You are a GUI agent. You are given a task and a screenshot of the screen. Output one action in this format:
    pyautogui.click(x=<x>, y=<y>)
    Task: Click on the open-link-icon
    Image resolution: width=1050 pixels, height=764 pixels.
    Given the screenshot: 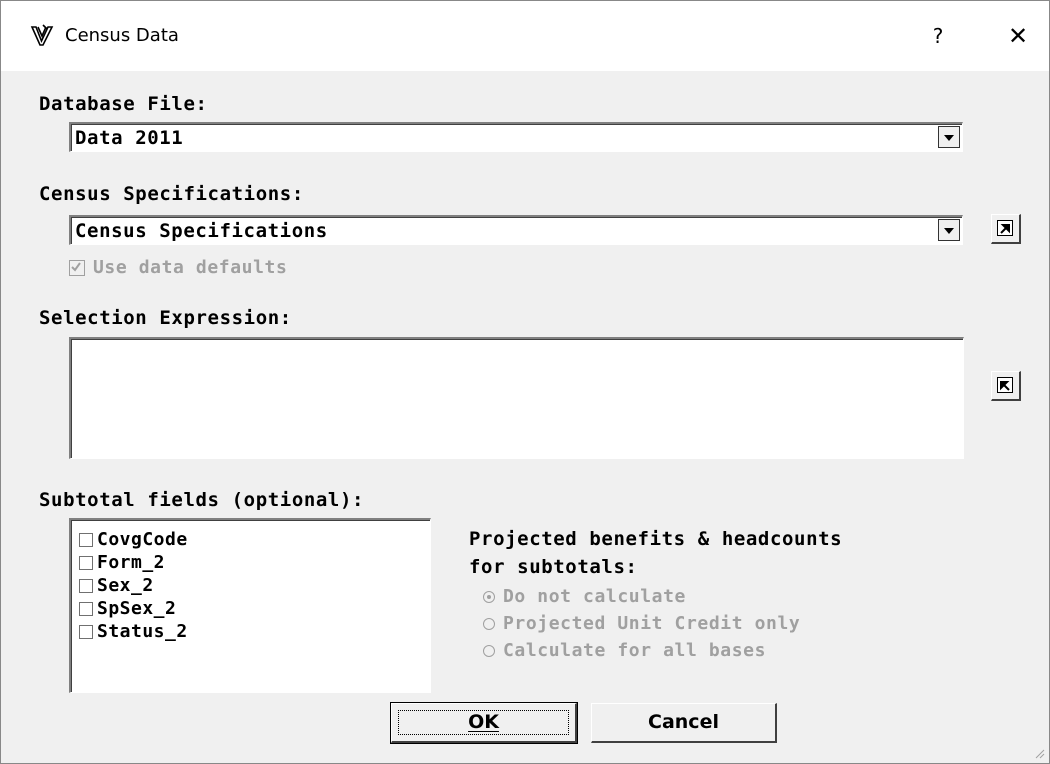 What is the action you would take?
    pyautogui.click(x=1005, y=228)
    